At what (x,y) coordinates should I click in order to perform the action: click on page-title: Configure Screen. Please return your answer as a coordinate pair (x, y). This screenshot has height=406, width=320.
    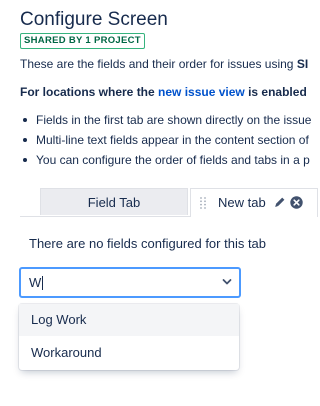
    Looking at the image, I should click on (94, 19).